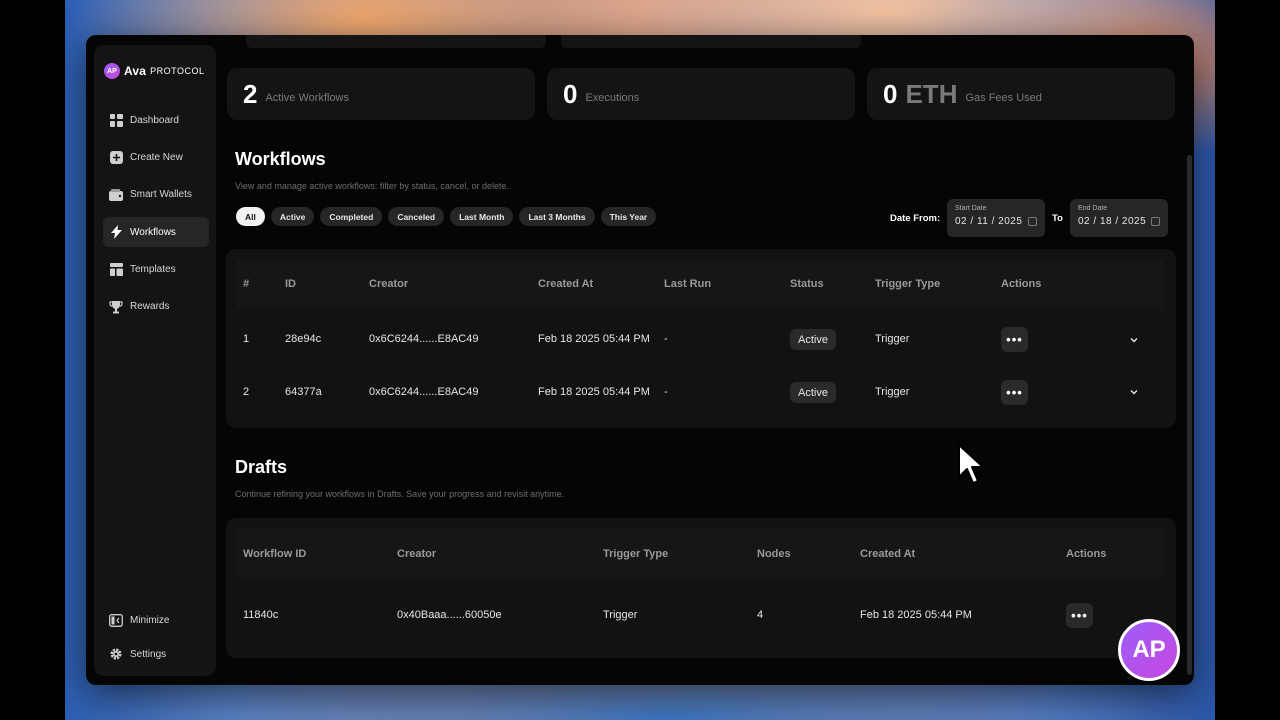  Describe the element at coordinates (246, 392) in the screenshot. I see `row-number: 2` at that location.